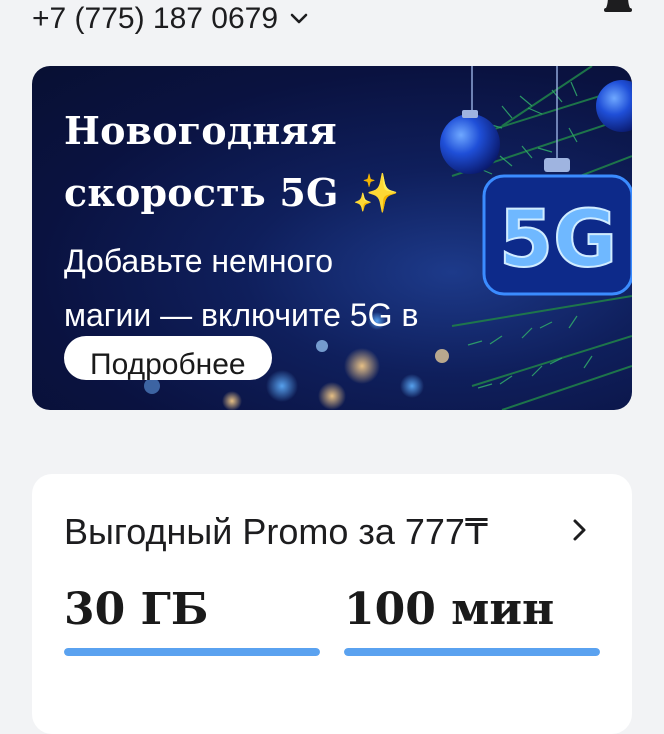 Image resolution: width=664 pixels, height=734 pixels. Describe the element at coordinates (244, 162) in the screenshot. I see `banner-title: Новогодняя скорость 5G ✨` at that location.